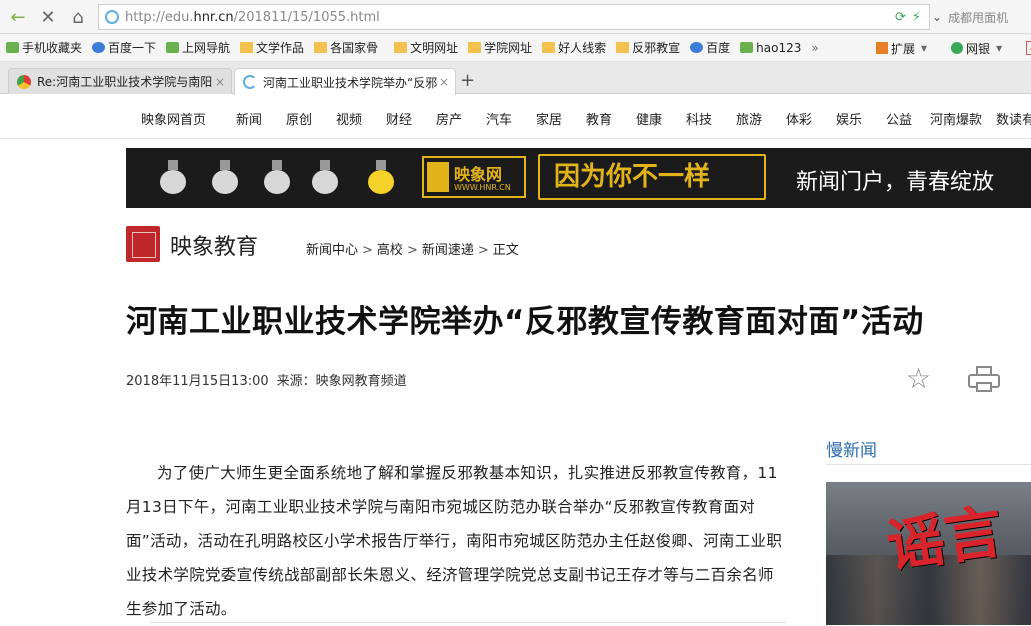  Describe the element at coordinates (599, 118) in the screenshot. I see `nav-item: 教育` at that location.